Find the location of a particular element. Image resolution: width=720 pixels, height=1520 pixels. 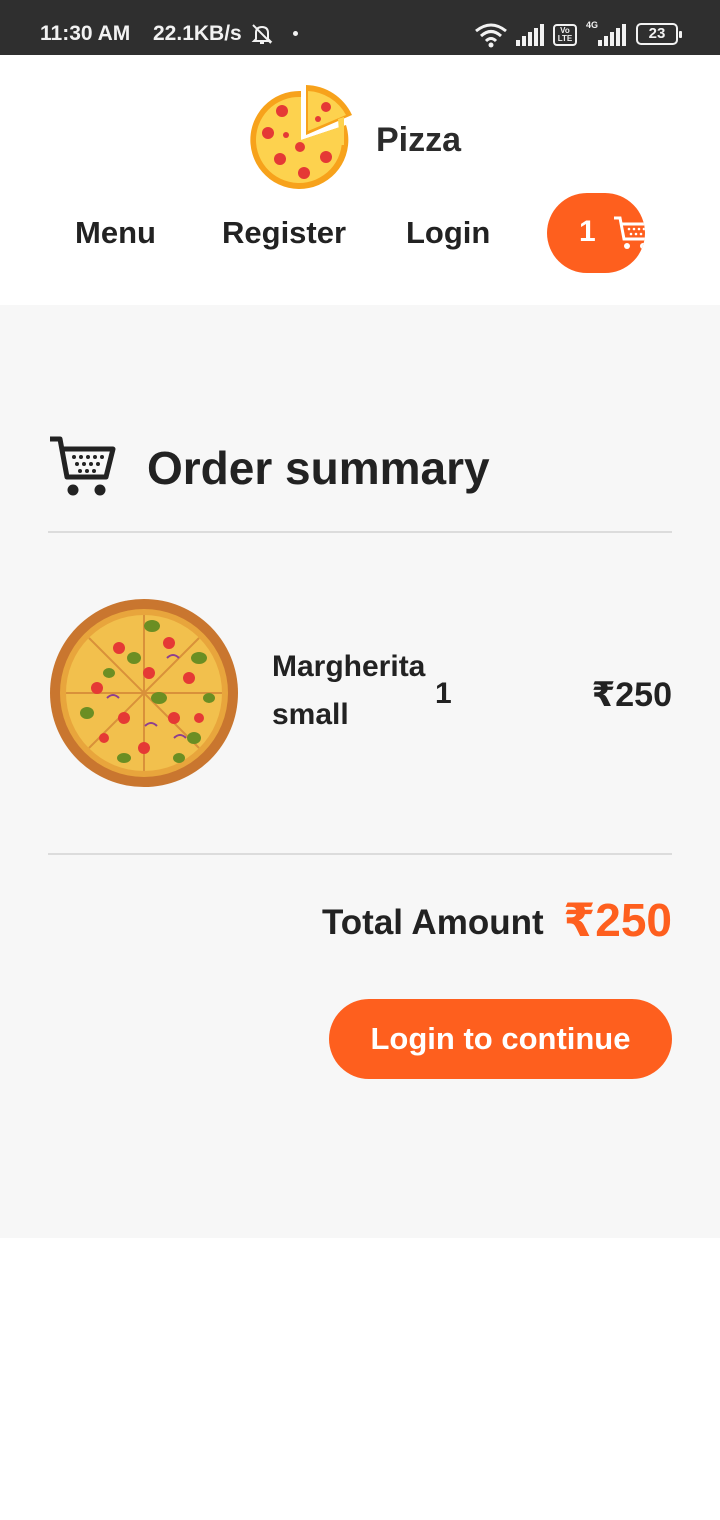

order-summary-title: Order summary is located at coordinates (318, 468).